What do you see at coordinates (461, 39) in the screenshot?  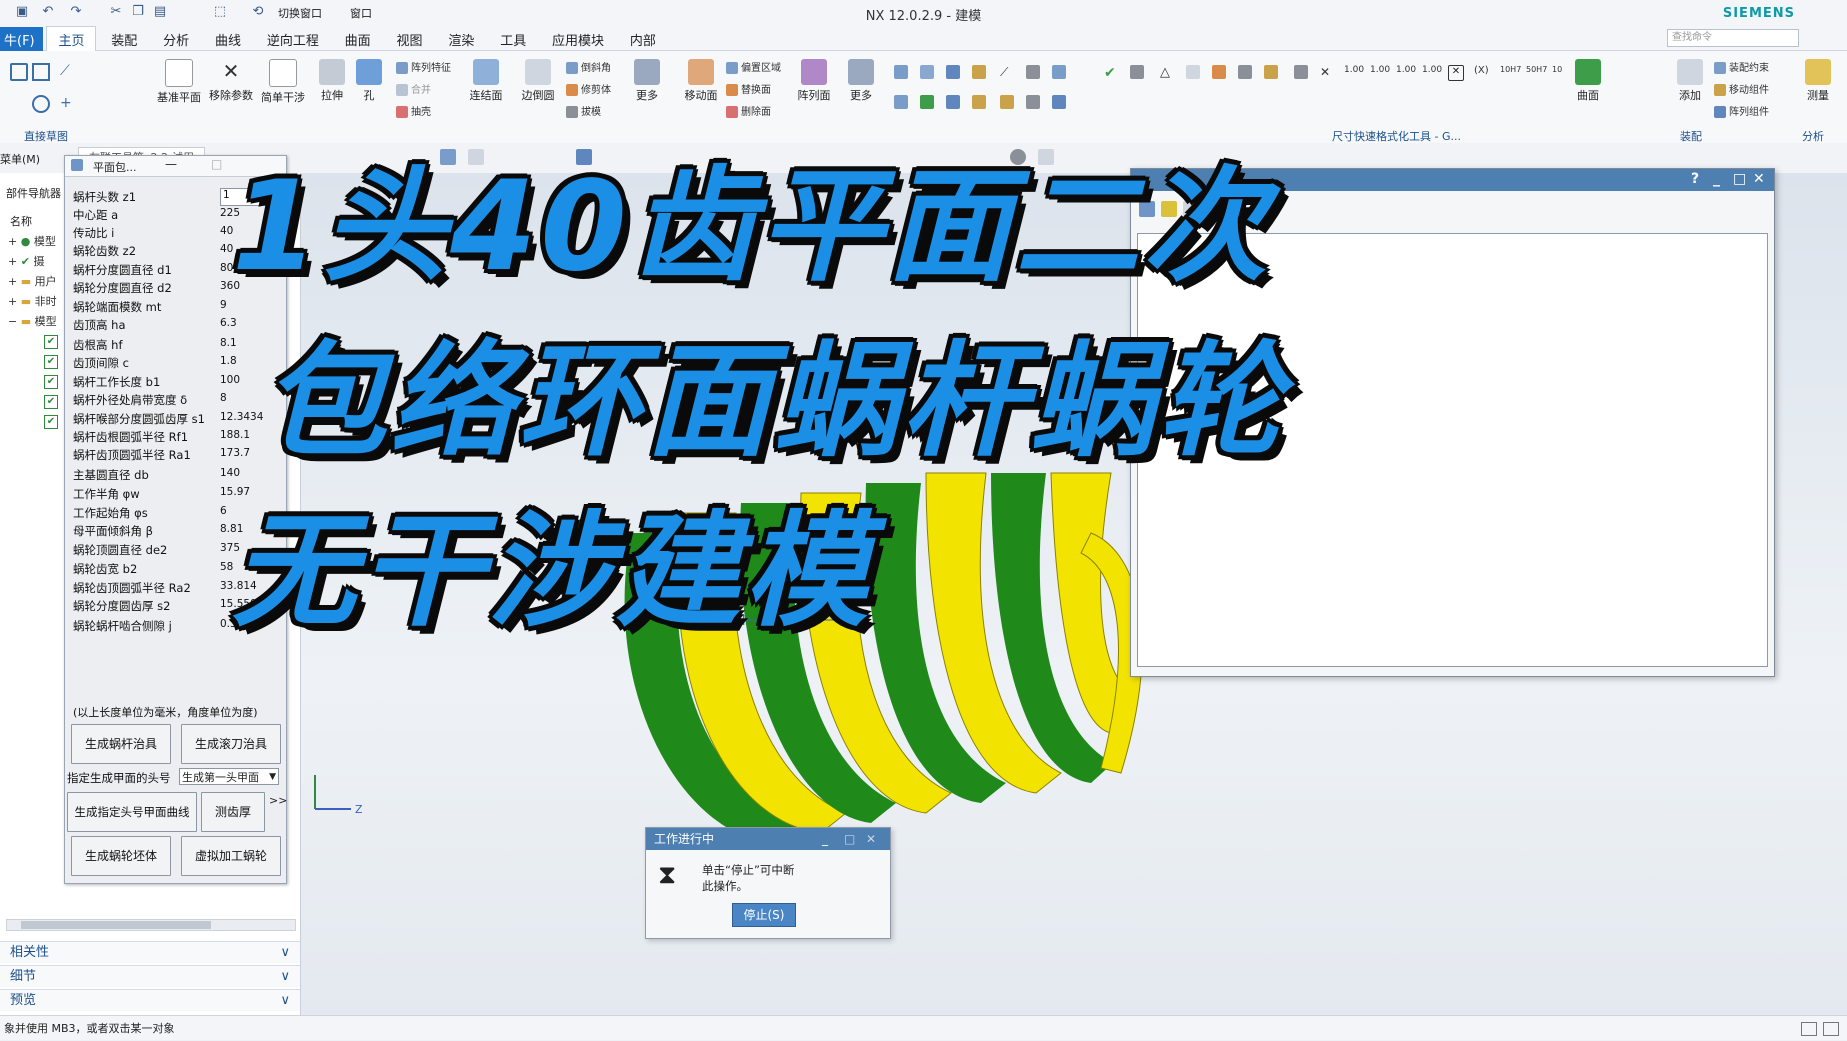 I see `tab-render: 渲染` at bounding box center [461, 39].